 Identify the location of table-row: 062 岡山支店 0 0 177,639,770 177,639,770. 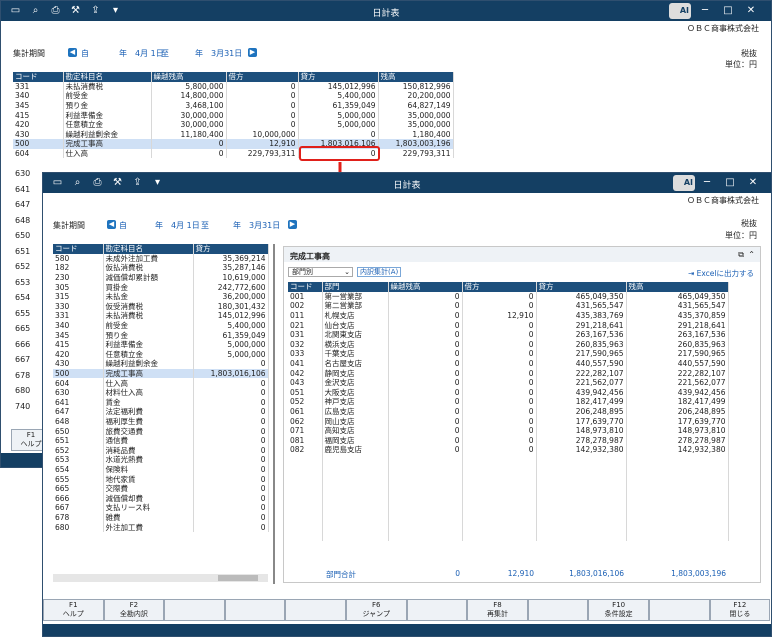
(508, 421).